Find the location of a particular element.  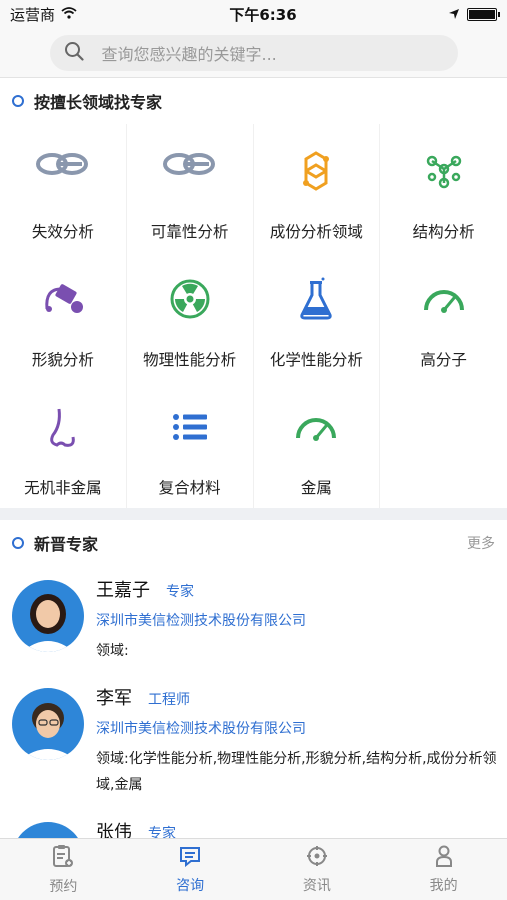

domain-item-label: 形貌分析 is located at coordinates (62, 360).